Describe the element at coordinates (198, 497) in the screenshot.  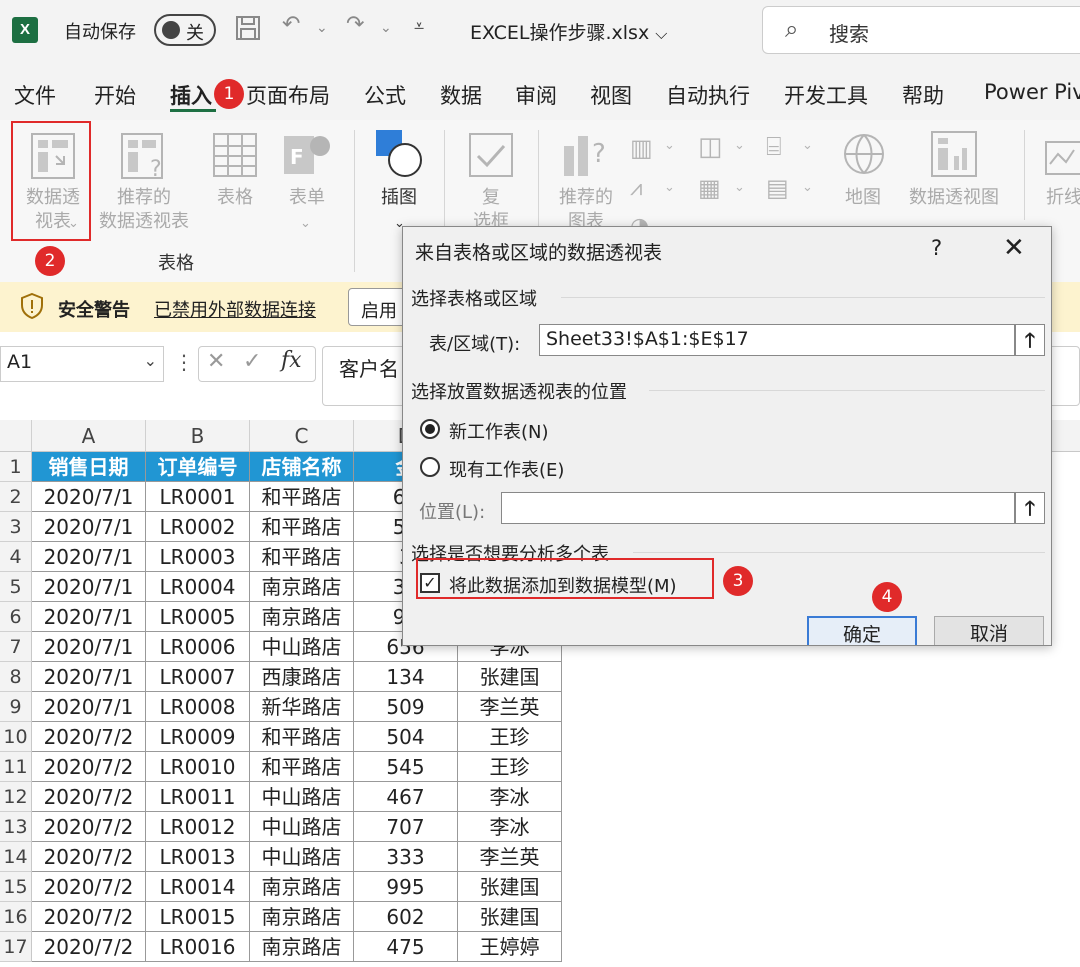
I see `table-cell: LR0001` at that location.